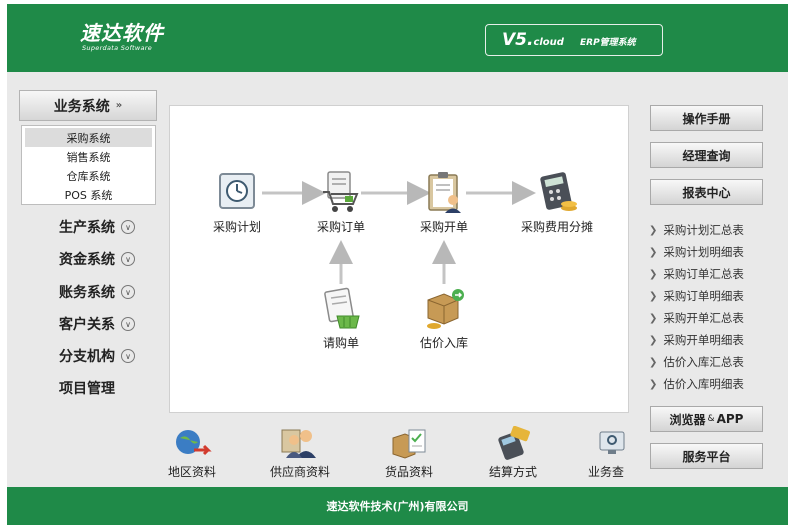 This screenshot has width=795, height=531. I want to click on submenu-item-sales: 销售系统, so click(88, 156).